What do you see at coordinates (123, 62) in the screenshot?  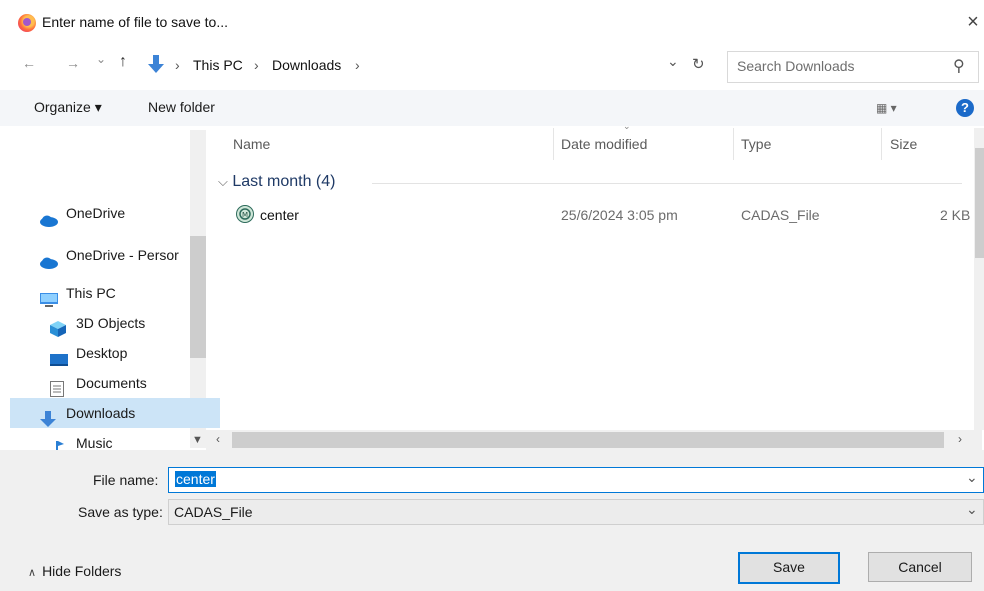 I see `up-button: ↑` at bounding box center [123, 62].